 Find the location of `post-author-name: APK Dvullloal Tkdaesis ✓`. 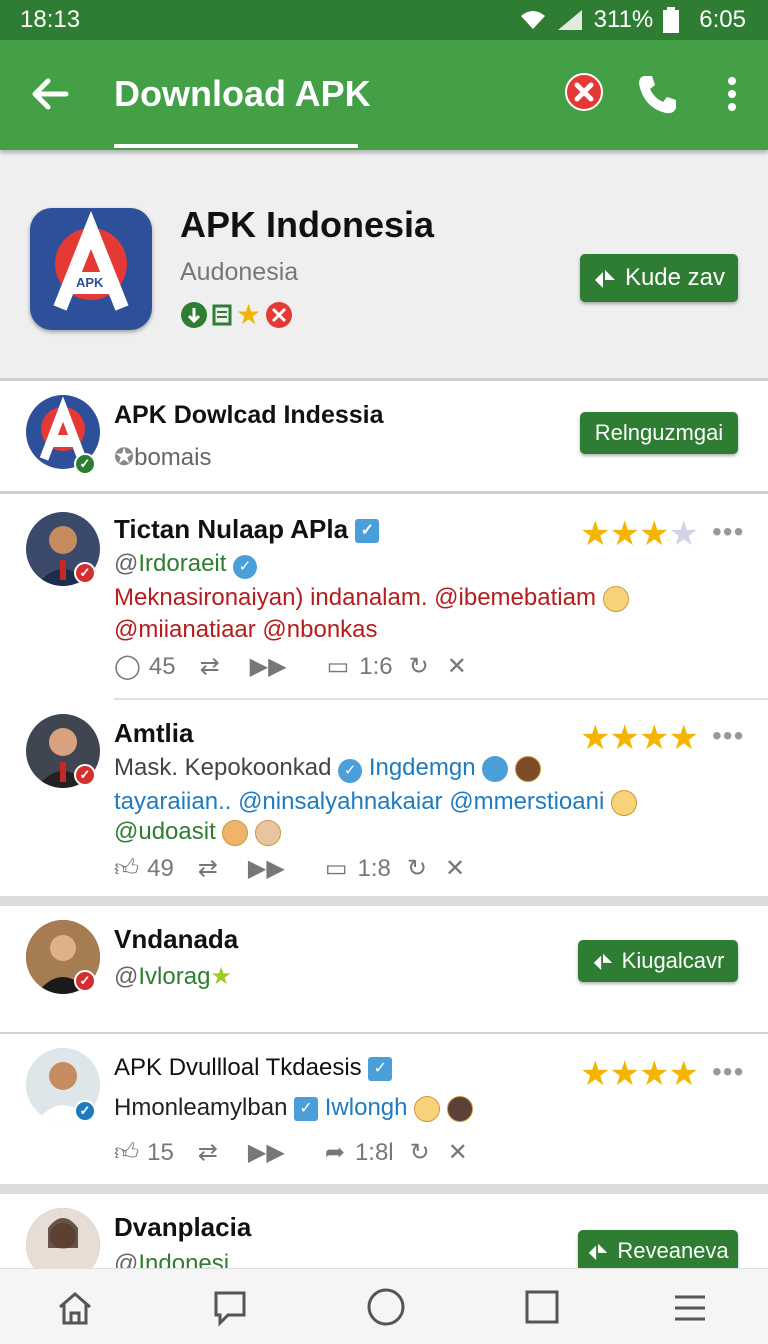

post-author-name: APK Dvullloal Tkdaesis ✓ is located at coordinates (253, 1068).